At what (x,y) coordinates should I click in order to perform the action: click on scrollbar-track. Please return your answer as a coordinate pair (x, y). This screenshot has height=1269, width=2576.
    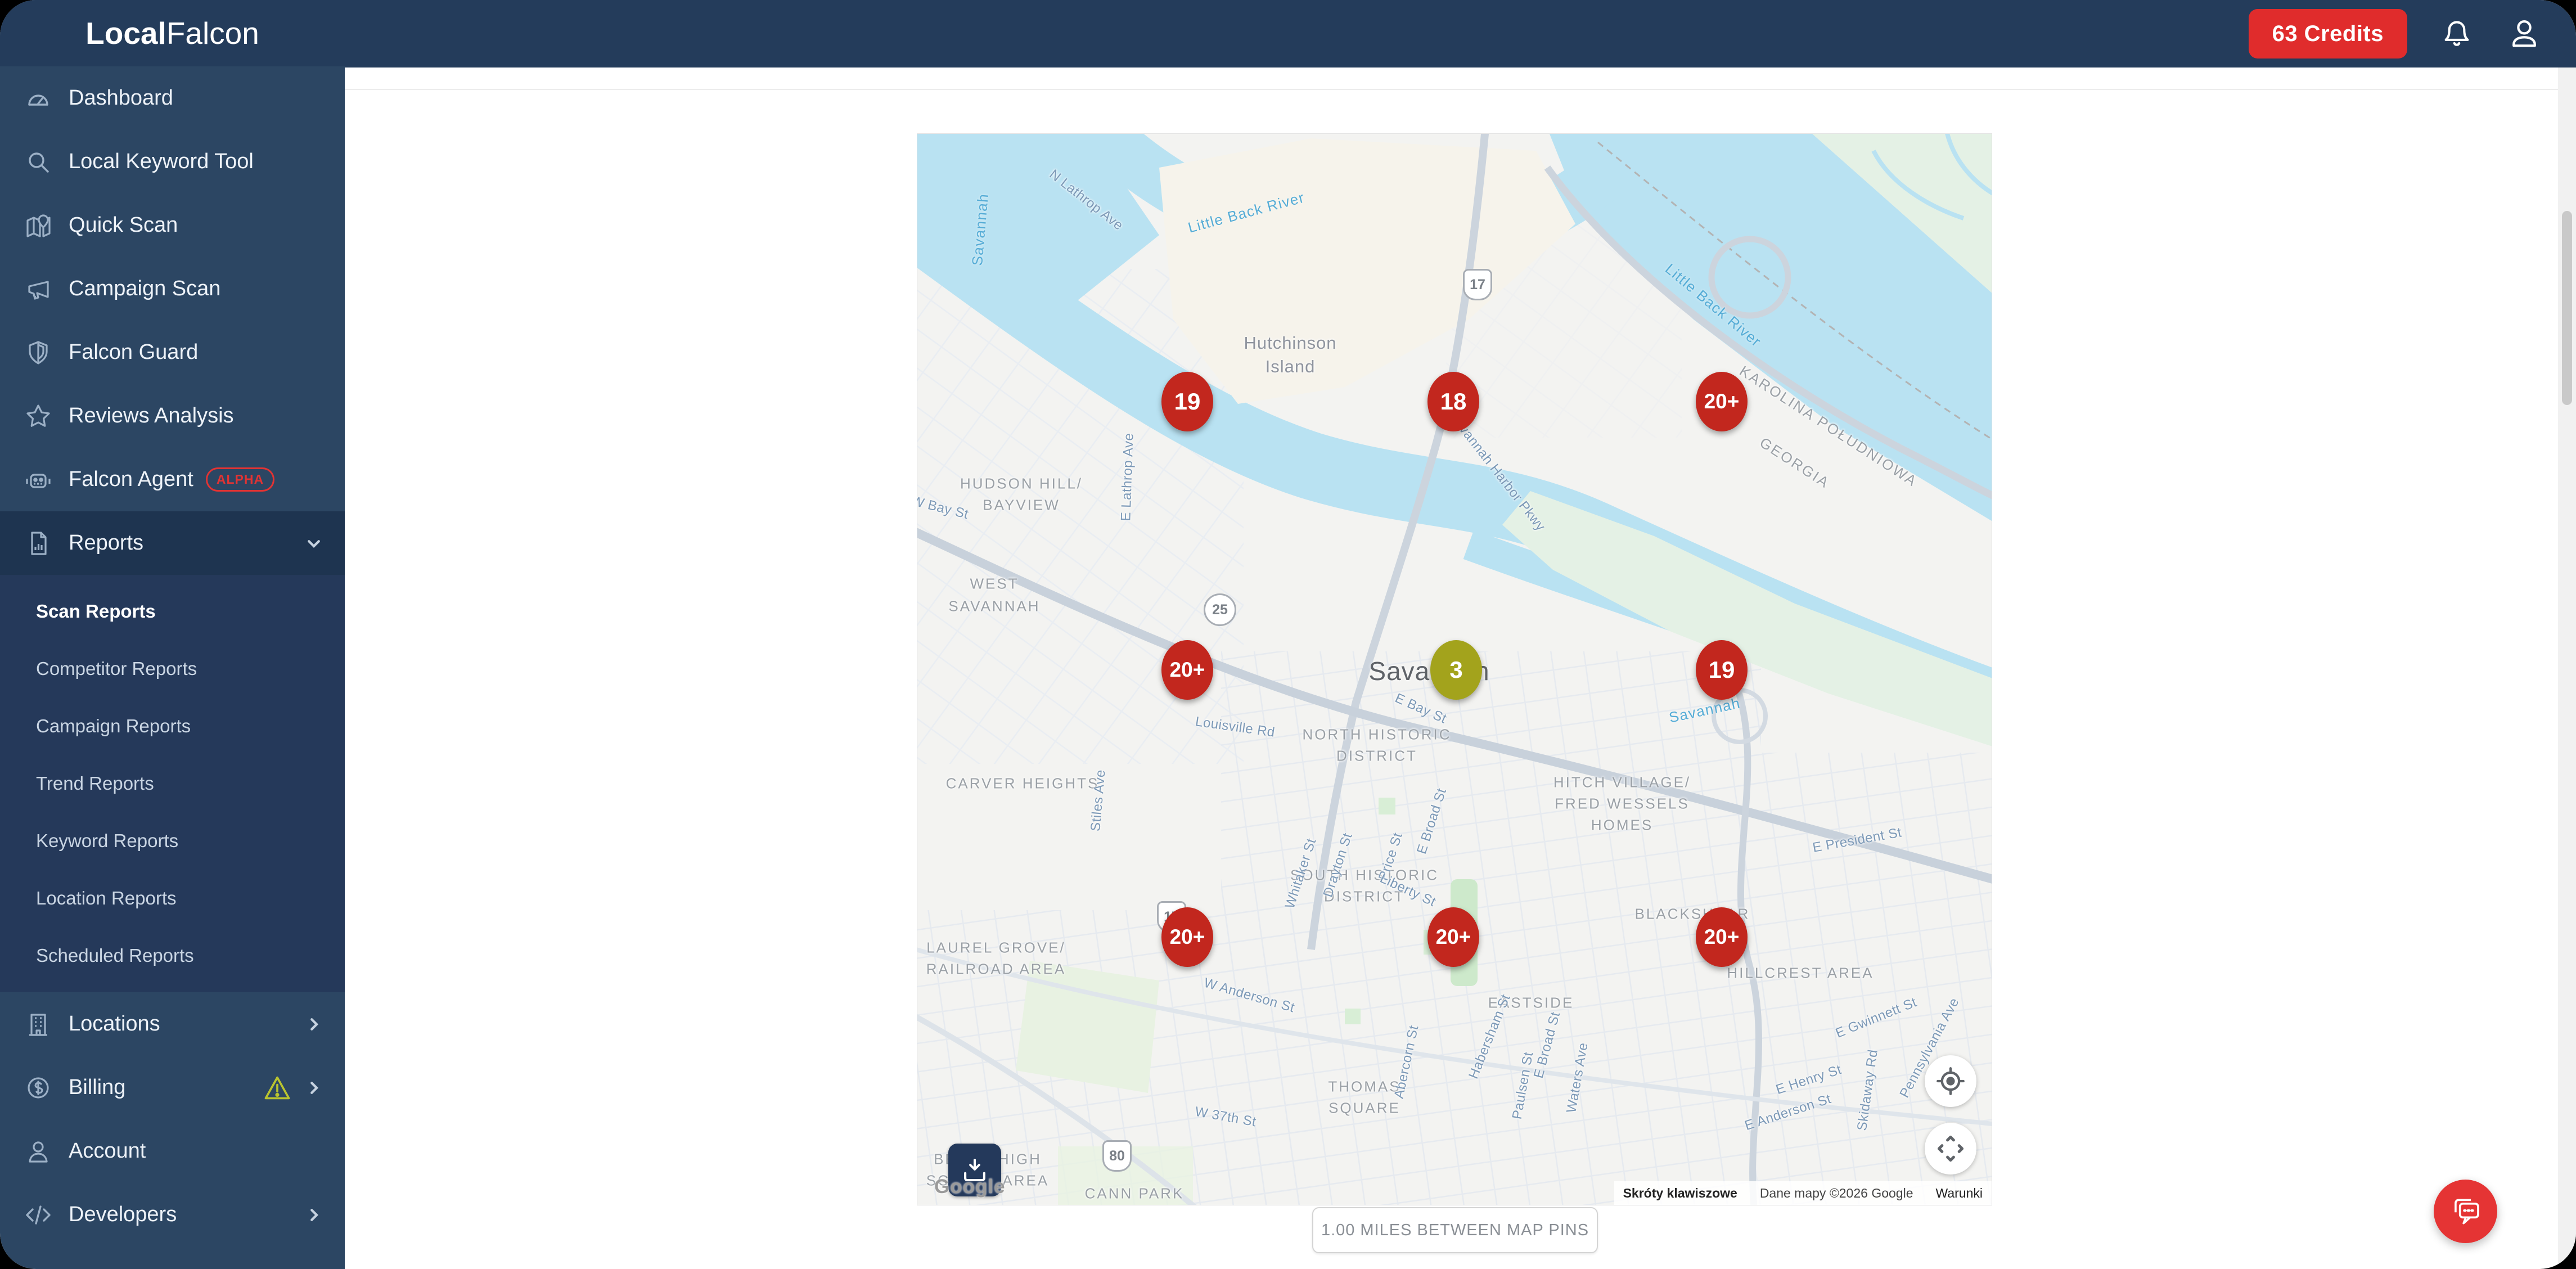
    Looking at the image, I should click on (2567, 668).